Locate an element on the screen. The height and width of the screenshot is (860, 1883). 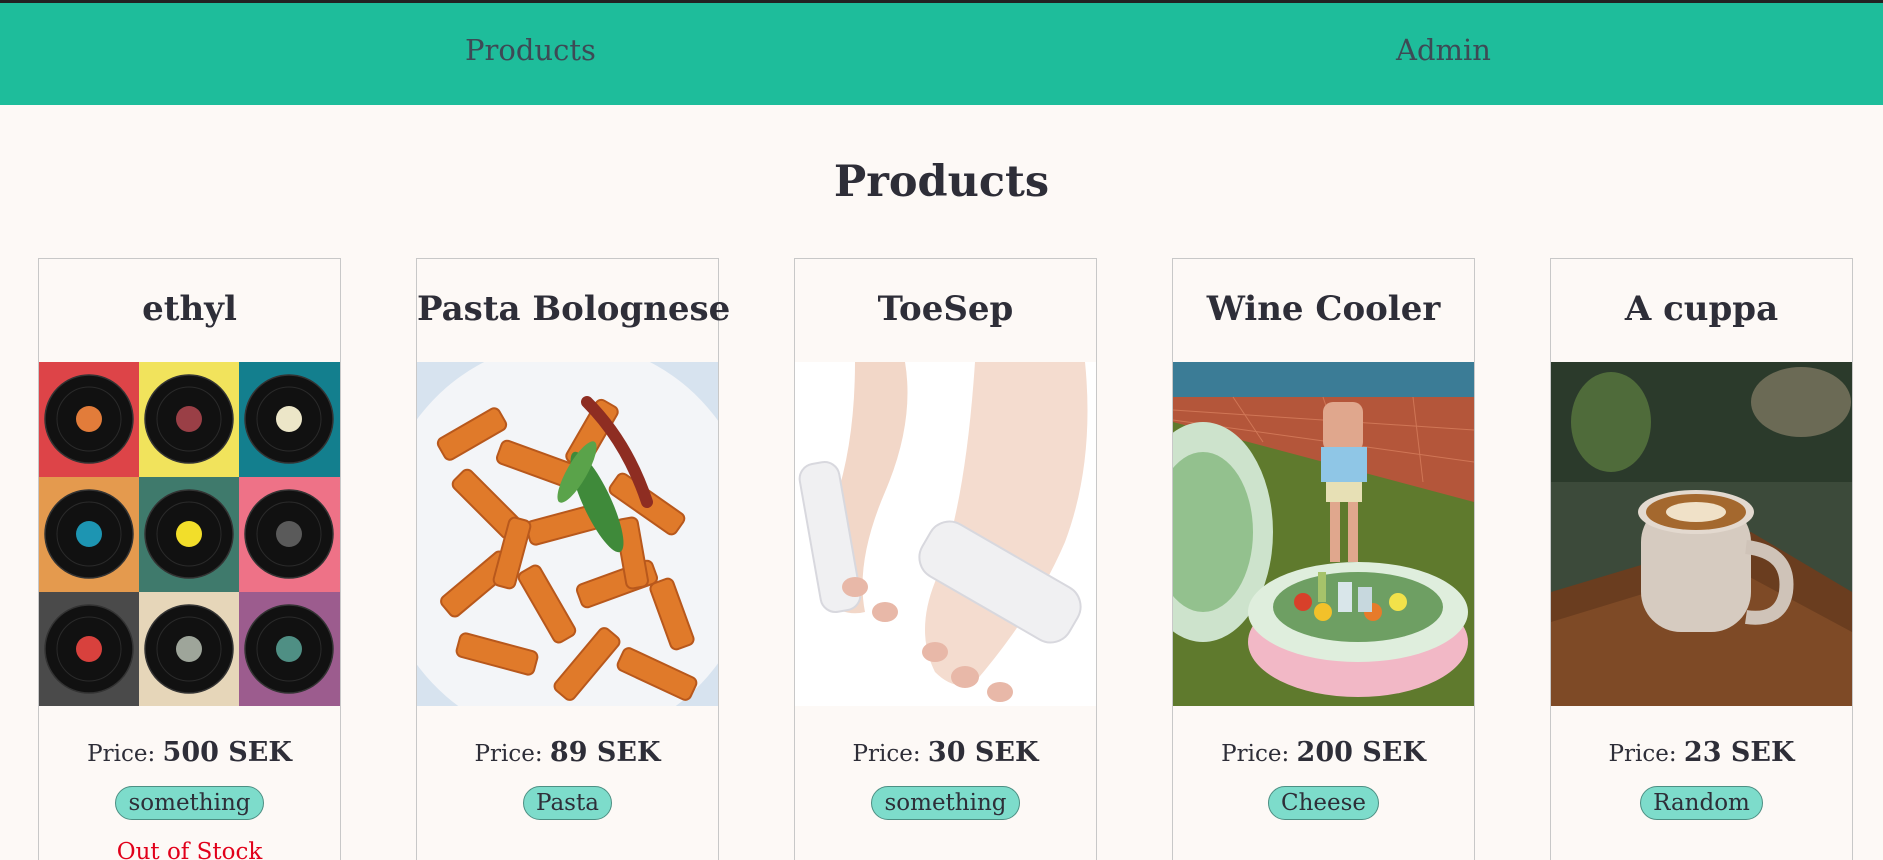
page-title: Products is located at coordinates (941, 182).